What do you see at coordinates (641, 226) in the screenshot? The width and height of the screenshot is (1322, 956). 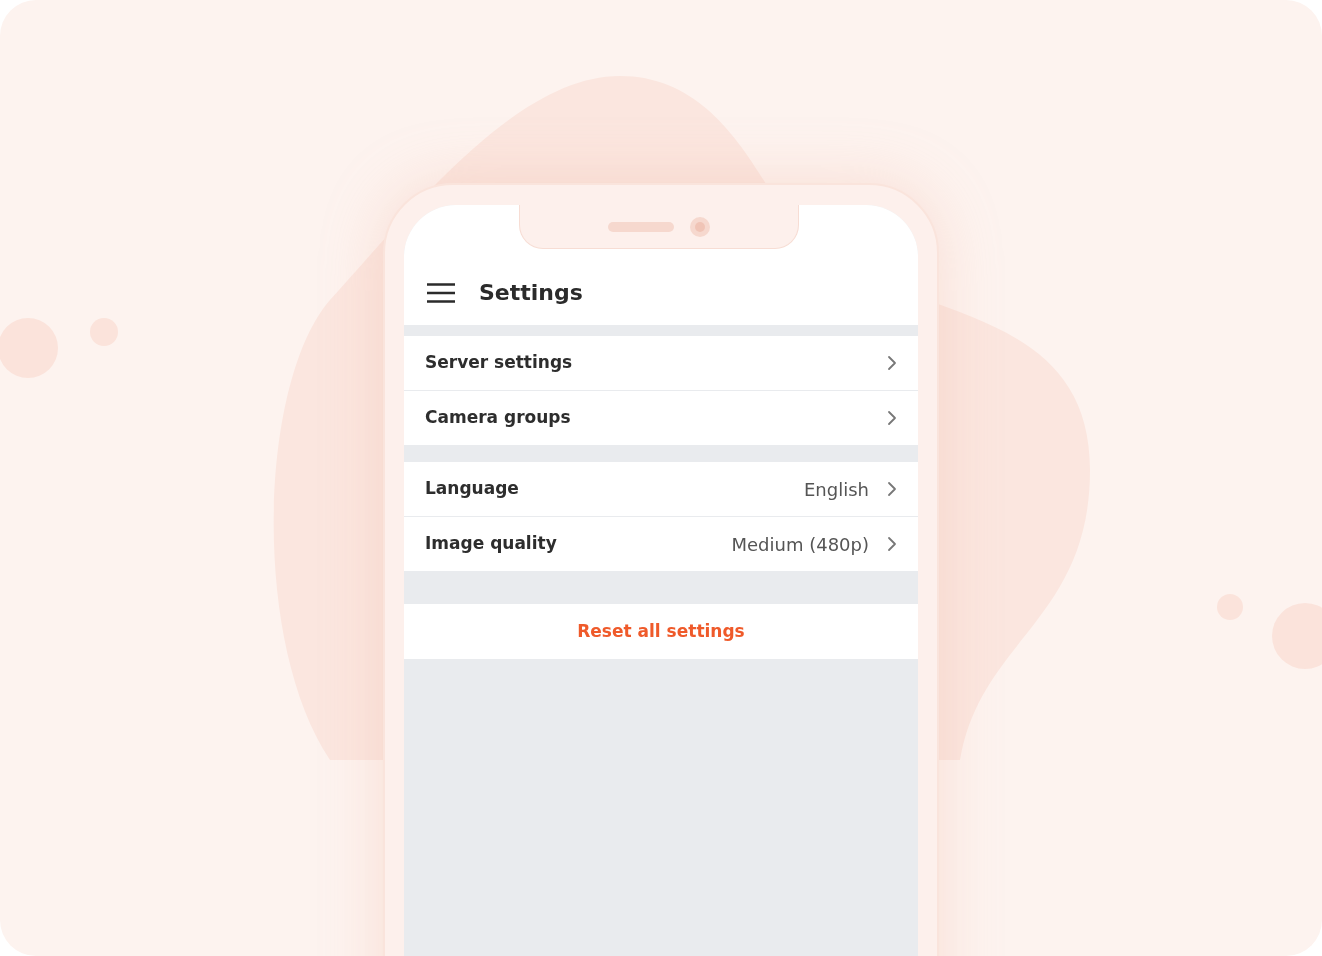 I see `speaker-icon` at bounding box center [641, 226].